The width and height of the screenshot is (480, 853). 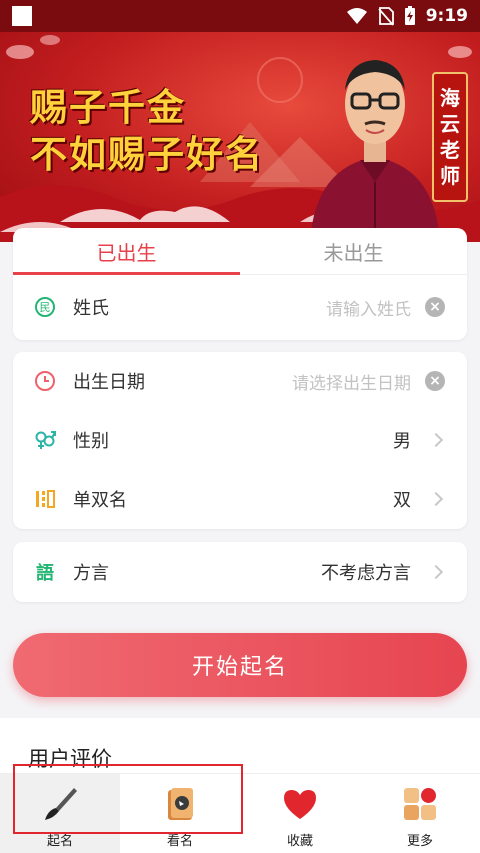 What do you see at coordinates (366, 573) in the screenshot?
I see `dialect-value: 不考虑方言` at bounding box center [366, 573].